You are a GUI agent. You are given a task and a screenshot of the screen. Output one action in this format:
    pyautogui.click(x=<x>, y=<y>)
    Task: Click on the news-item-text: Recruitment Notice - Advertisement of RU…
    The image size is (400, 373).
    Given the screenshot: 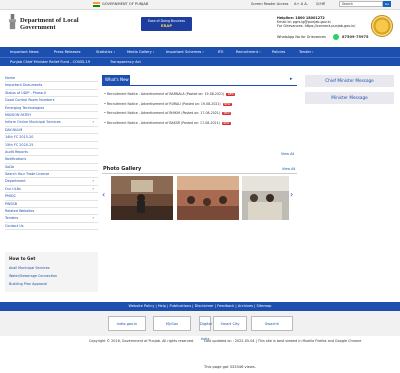 What is the action you would take?
    pyautogui.click(x=163, y=103)
    